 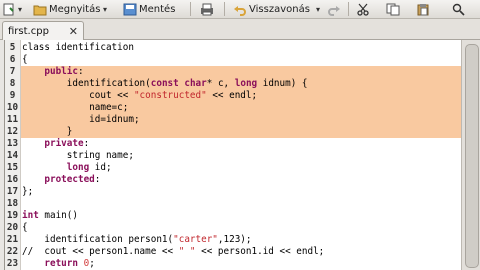 I want to click on undo-button: Visszavonás, so click(x=271, y=9).